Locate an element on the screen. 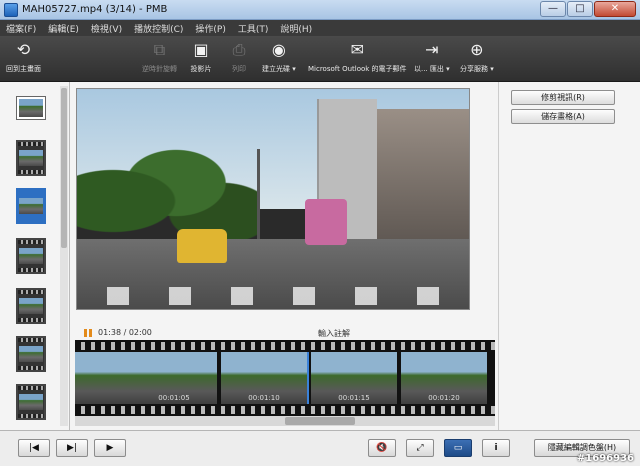  email-button: ✉ Microsoft Outlook 的電子郵件 is located at coordinates (357, 56).